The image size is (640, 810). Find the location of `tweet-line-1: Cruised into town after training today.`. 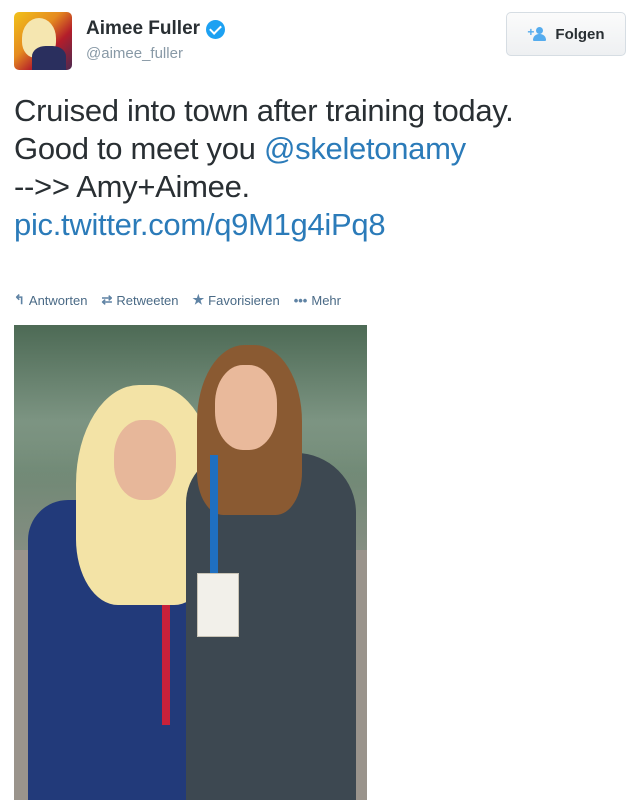

tweet-line-1: Cruised into town after training today. is located at coordinates (264, 110).